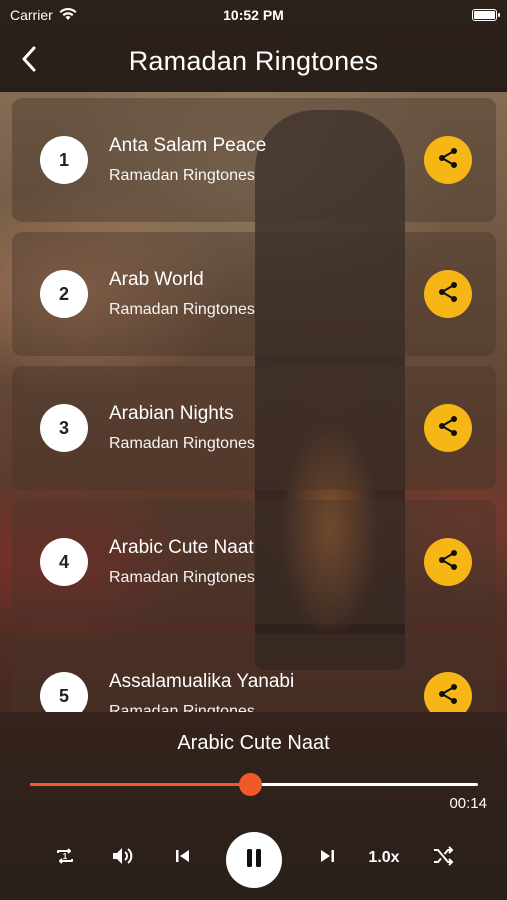  What do you see at coordinates (64, 294) in the screenshot?
I see `item-number: 2` at bounding box center [64, 294].